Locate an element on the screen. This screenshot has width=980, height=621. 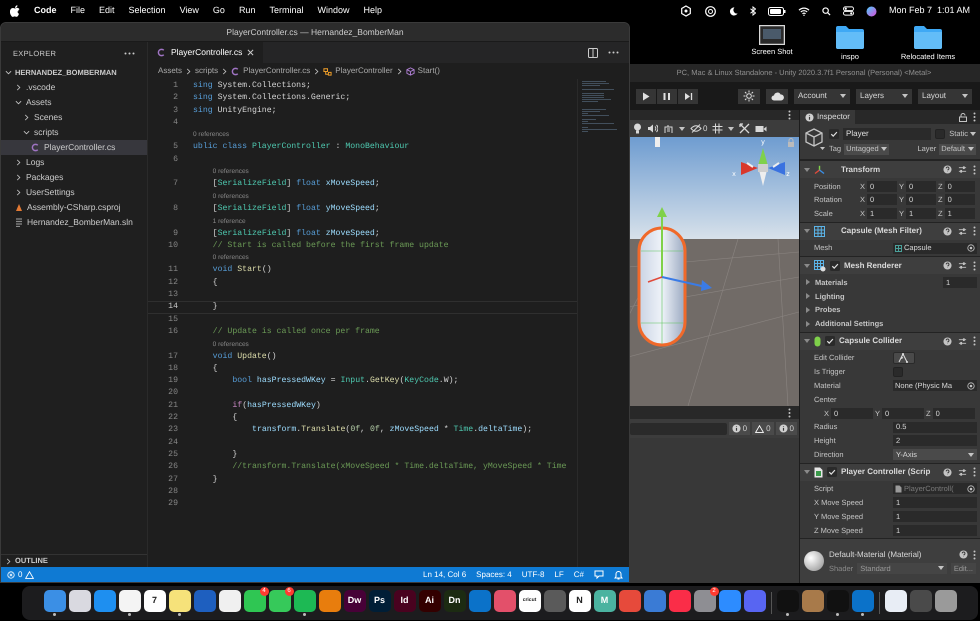
dock-app-icon: Id is located at coordinates (405, 601).